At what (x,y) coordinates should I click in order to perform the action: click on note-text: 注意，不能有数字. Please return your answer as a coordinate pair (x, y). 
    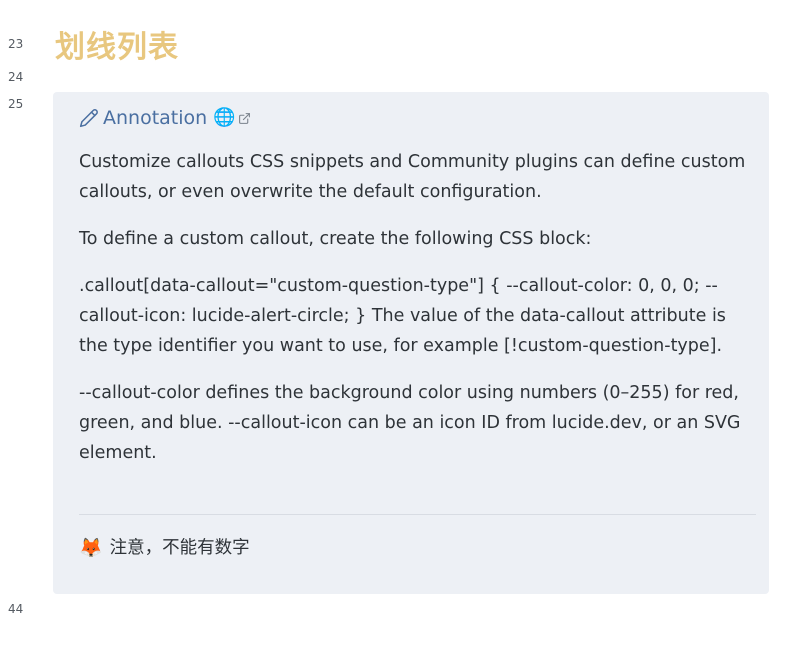
    Looking at the image, I should click on (179, 548).